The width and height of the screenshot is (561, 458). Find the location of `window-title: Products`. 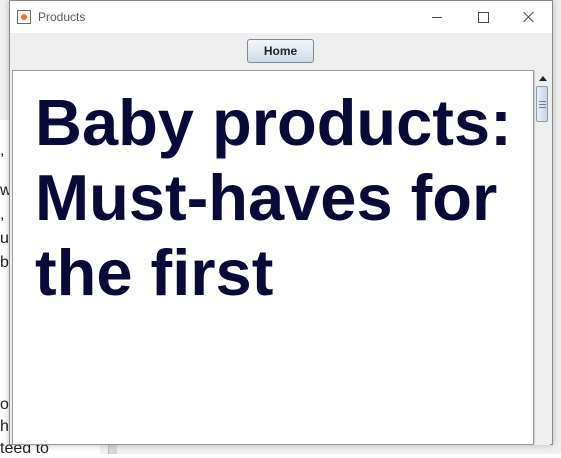

window-title: Products is located at coordinates (62, 17).